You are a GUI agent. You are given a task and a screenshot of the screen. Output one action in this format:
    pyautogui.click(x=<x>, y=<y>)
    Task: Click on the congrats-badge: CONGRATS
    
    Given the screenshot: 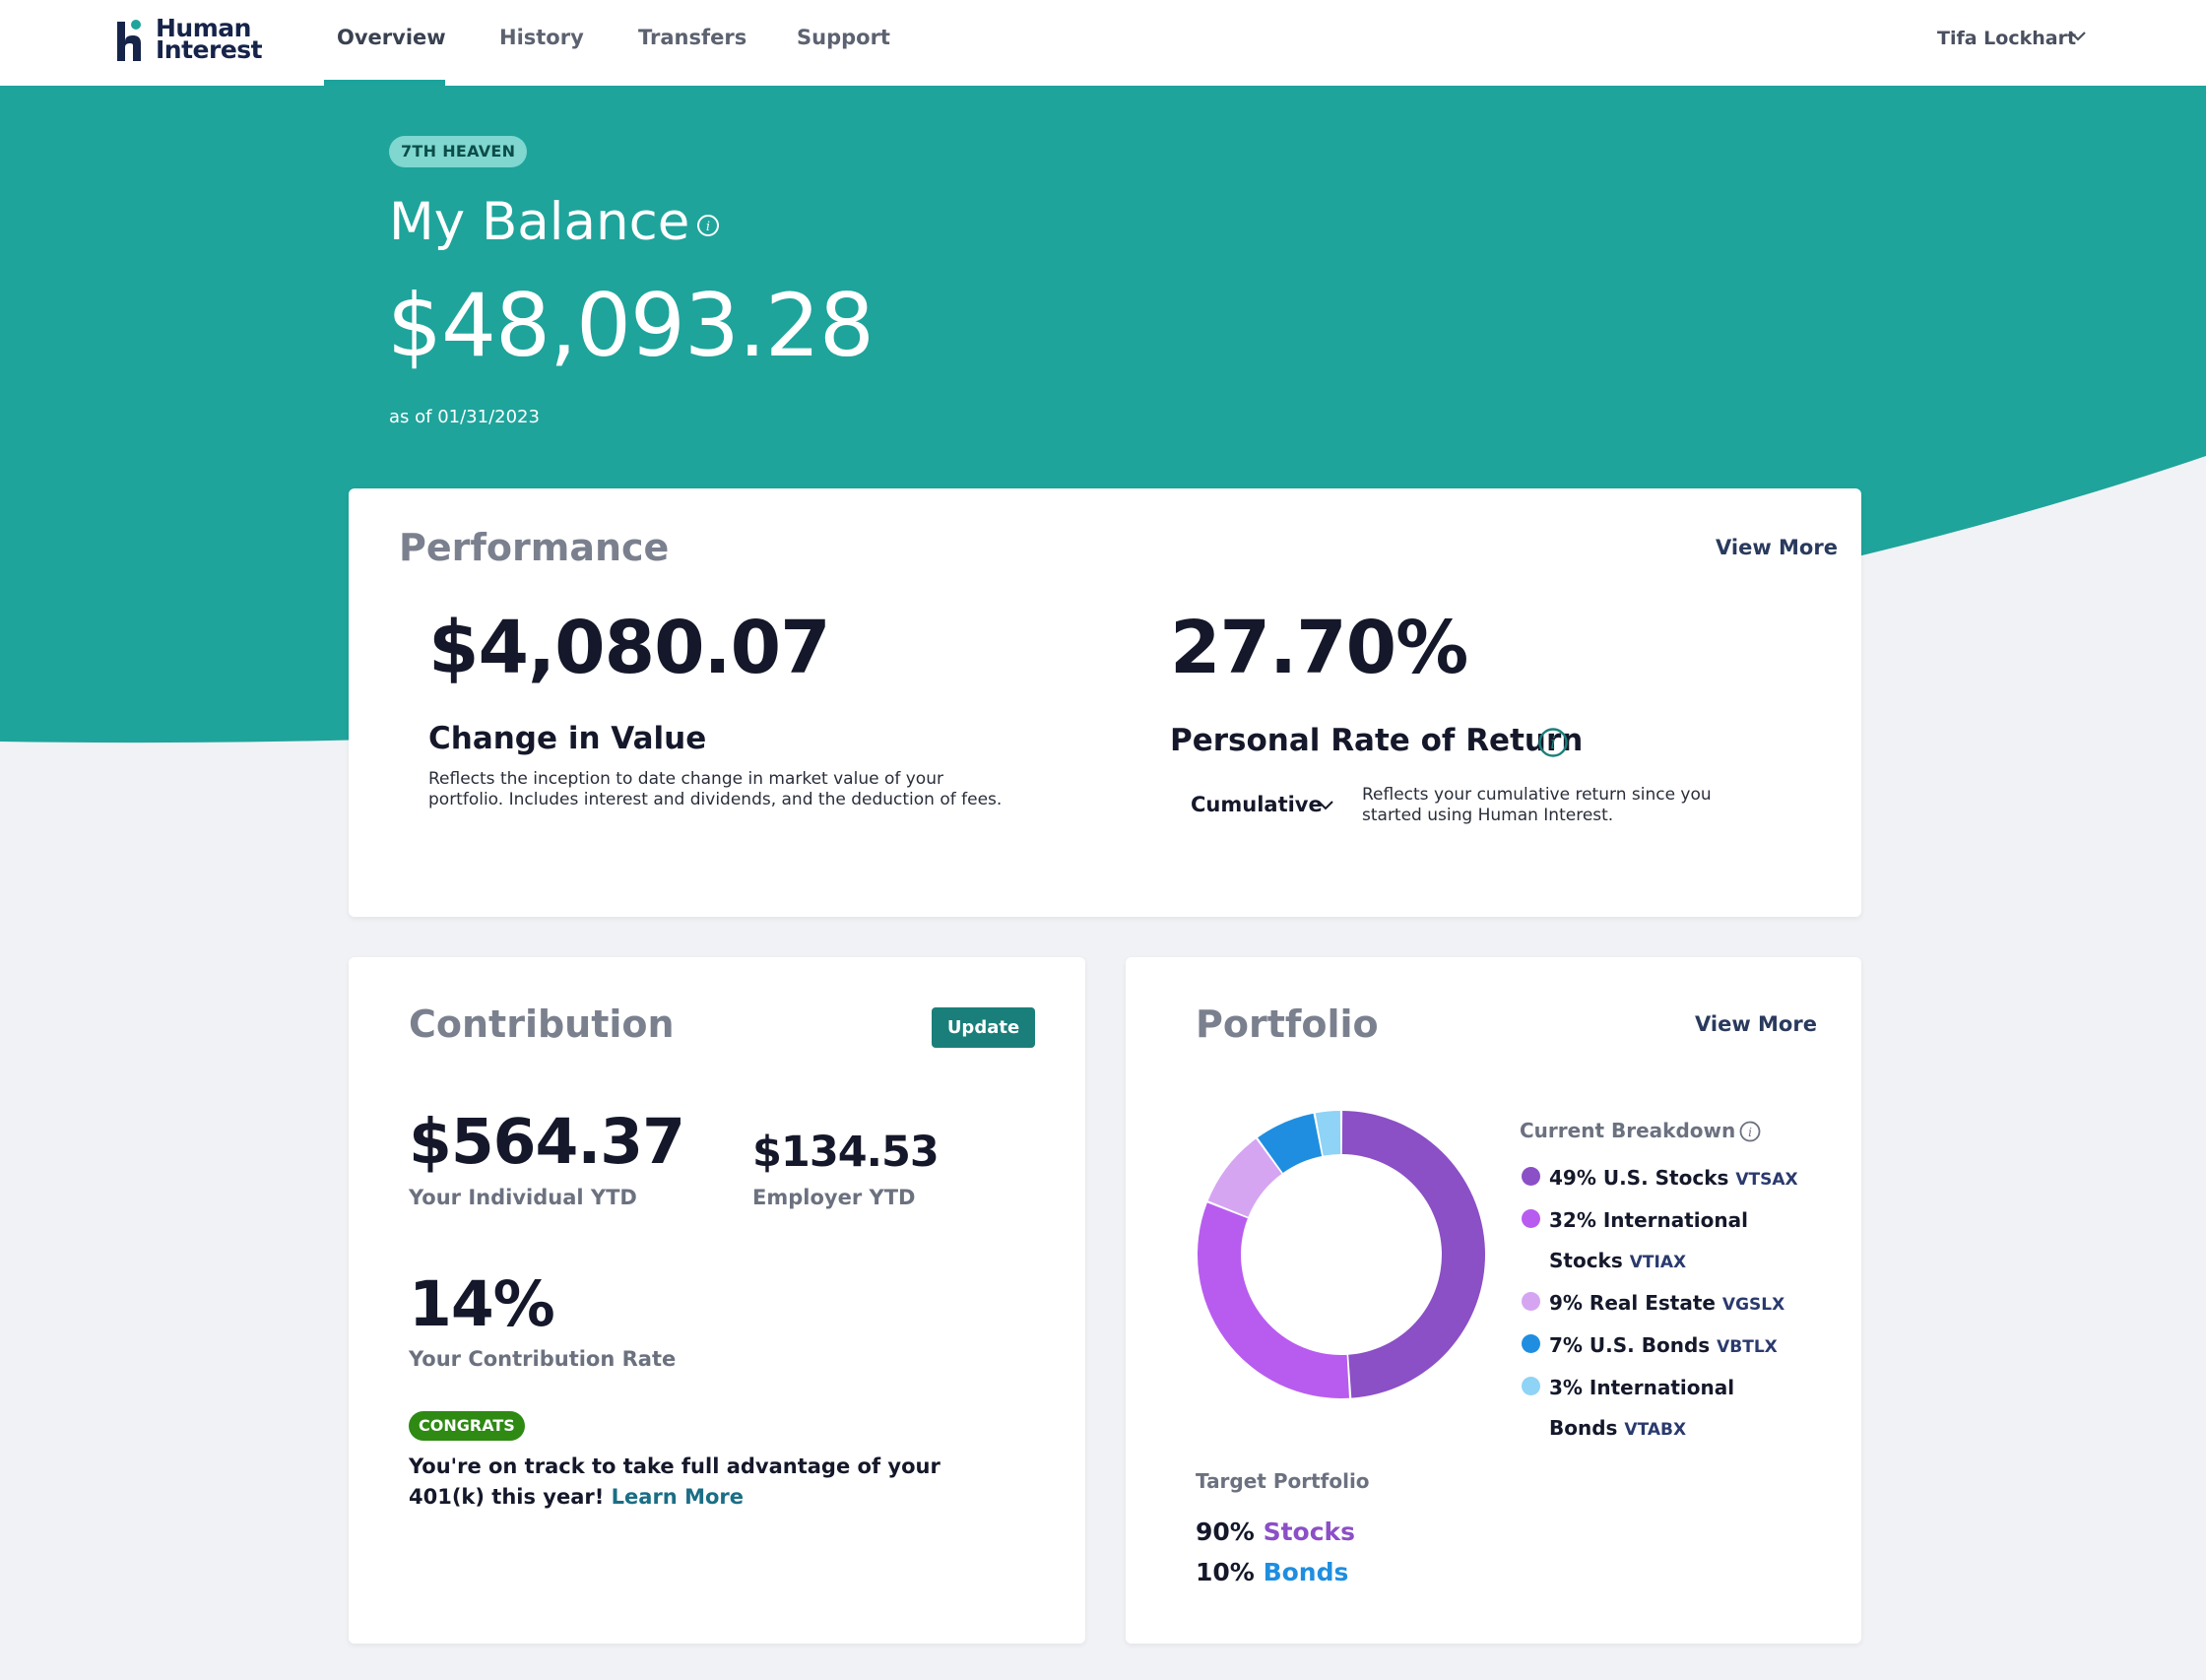 What is the action you would take?
    pyautogui.click(x=467, y=1426)
    